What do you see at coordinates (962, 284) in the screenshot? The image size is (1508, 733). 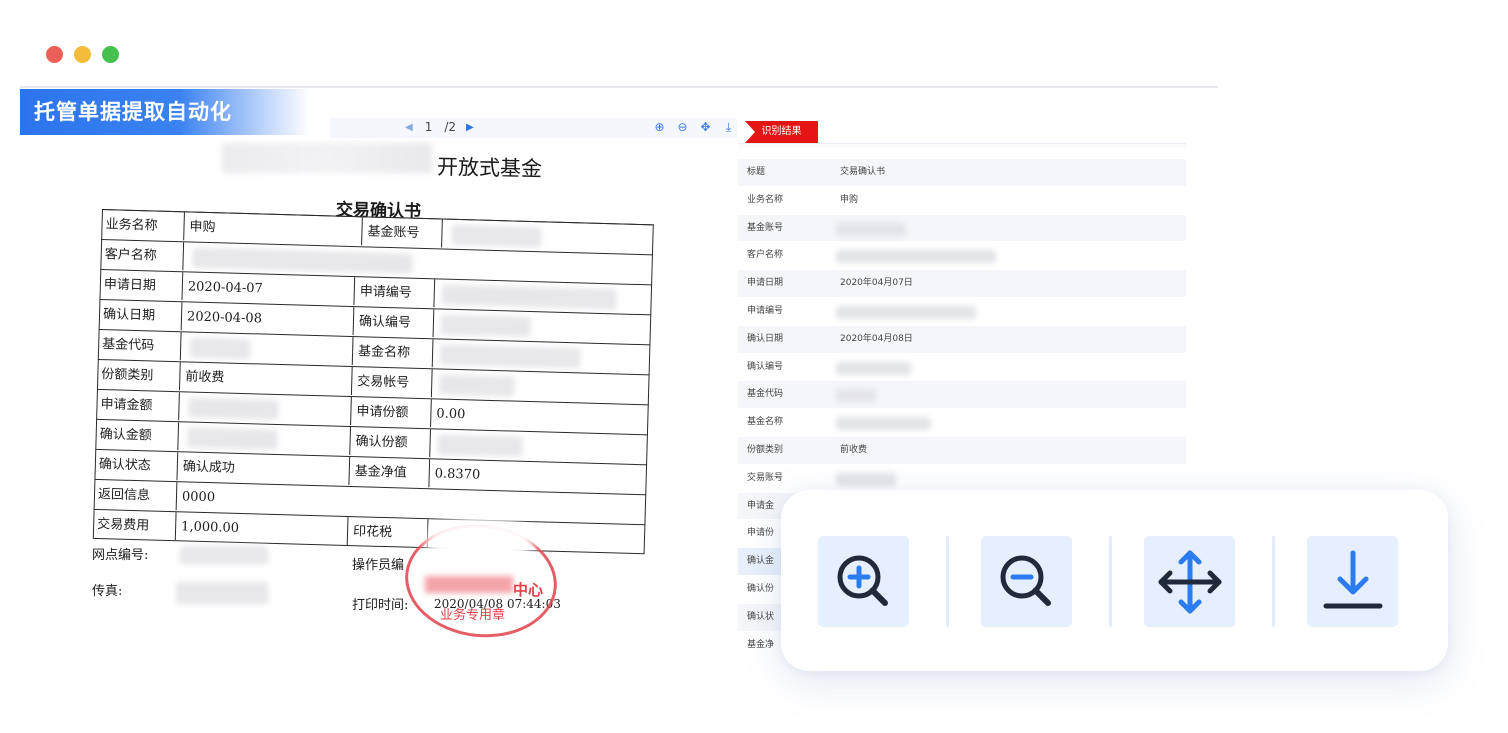 I see `result-row: 申请日期 2020年04月07日` at bounding box center [962, 284].